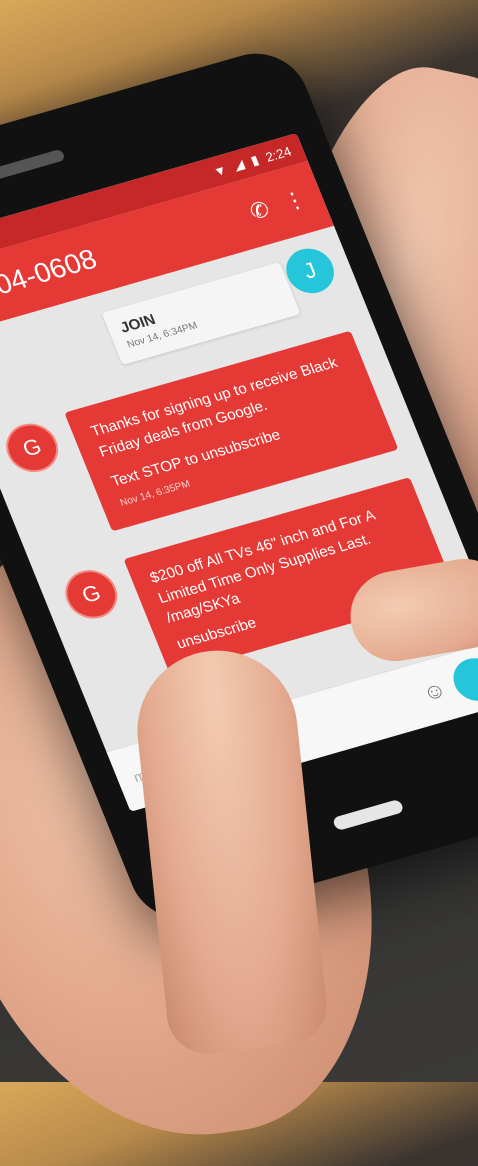 This screenshot has height=1166, width=478. Describe the element at coordinates (238, 164) in the screenshot. I see `signal-icon: ◢` at that location.